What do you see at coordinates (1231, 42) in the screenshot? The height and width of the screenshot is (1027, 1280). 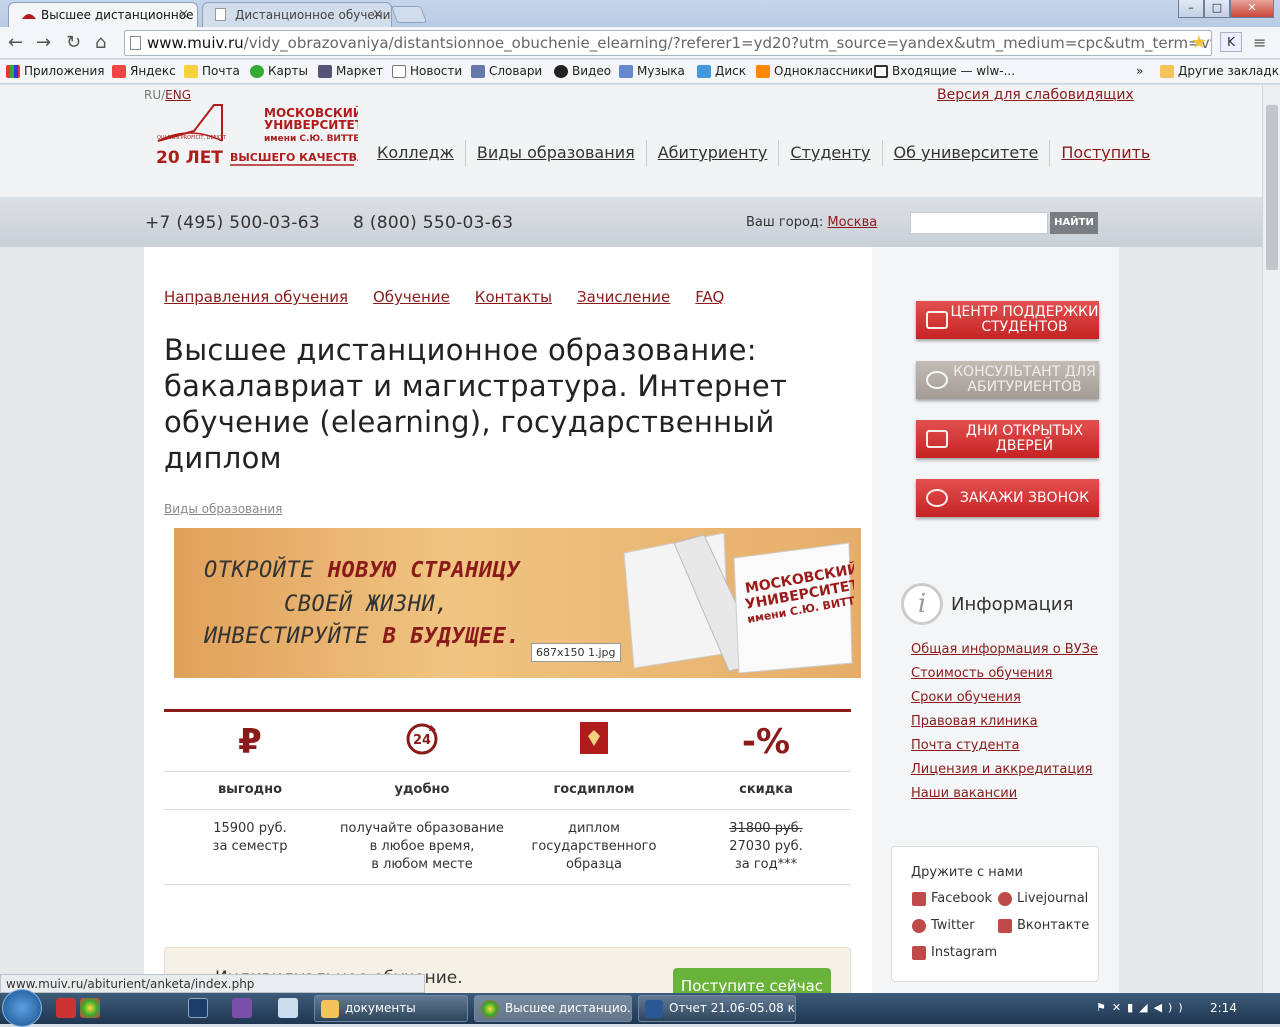 I see `extension-icon: K` at bounding box center [1231, 42].